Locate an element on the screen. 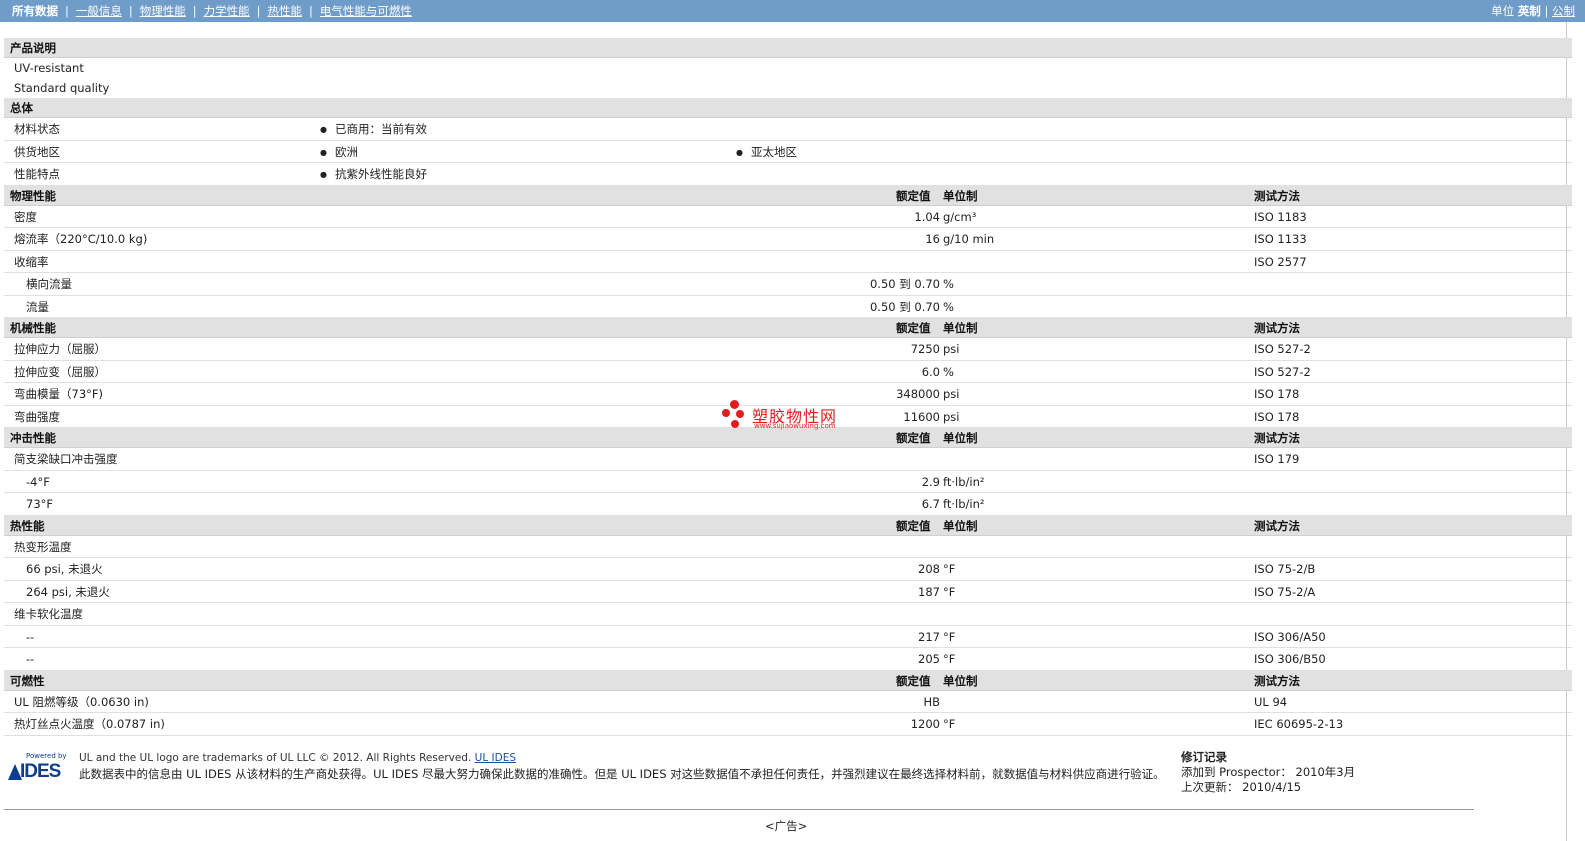 The width and height of the screenshot is (1585, 841). property-row: 热灯丝点火温度（0.0787 in) 1200 °F IEC 60695-2-13 is located at coordinates (788, 724).